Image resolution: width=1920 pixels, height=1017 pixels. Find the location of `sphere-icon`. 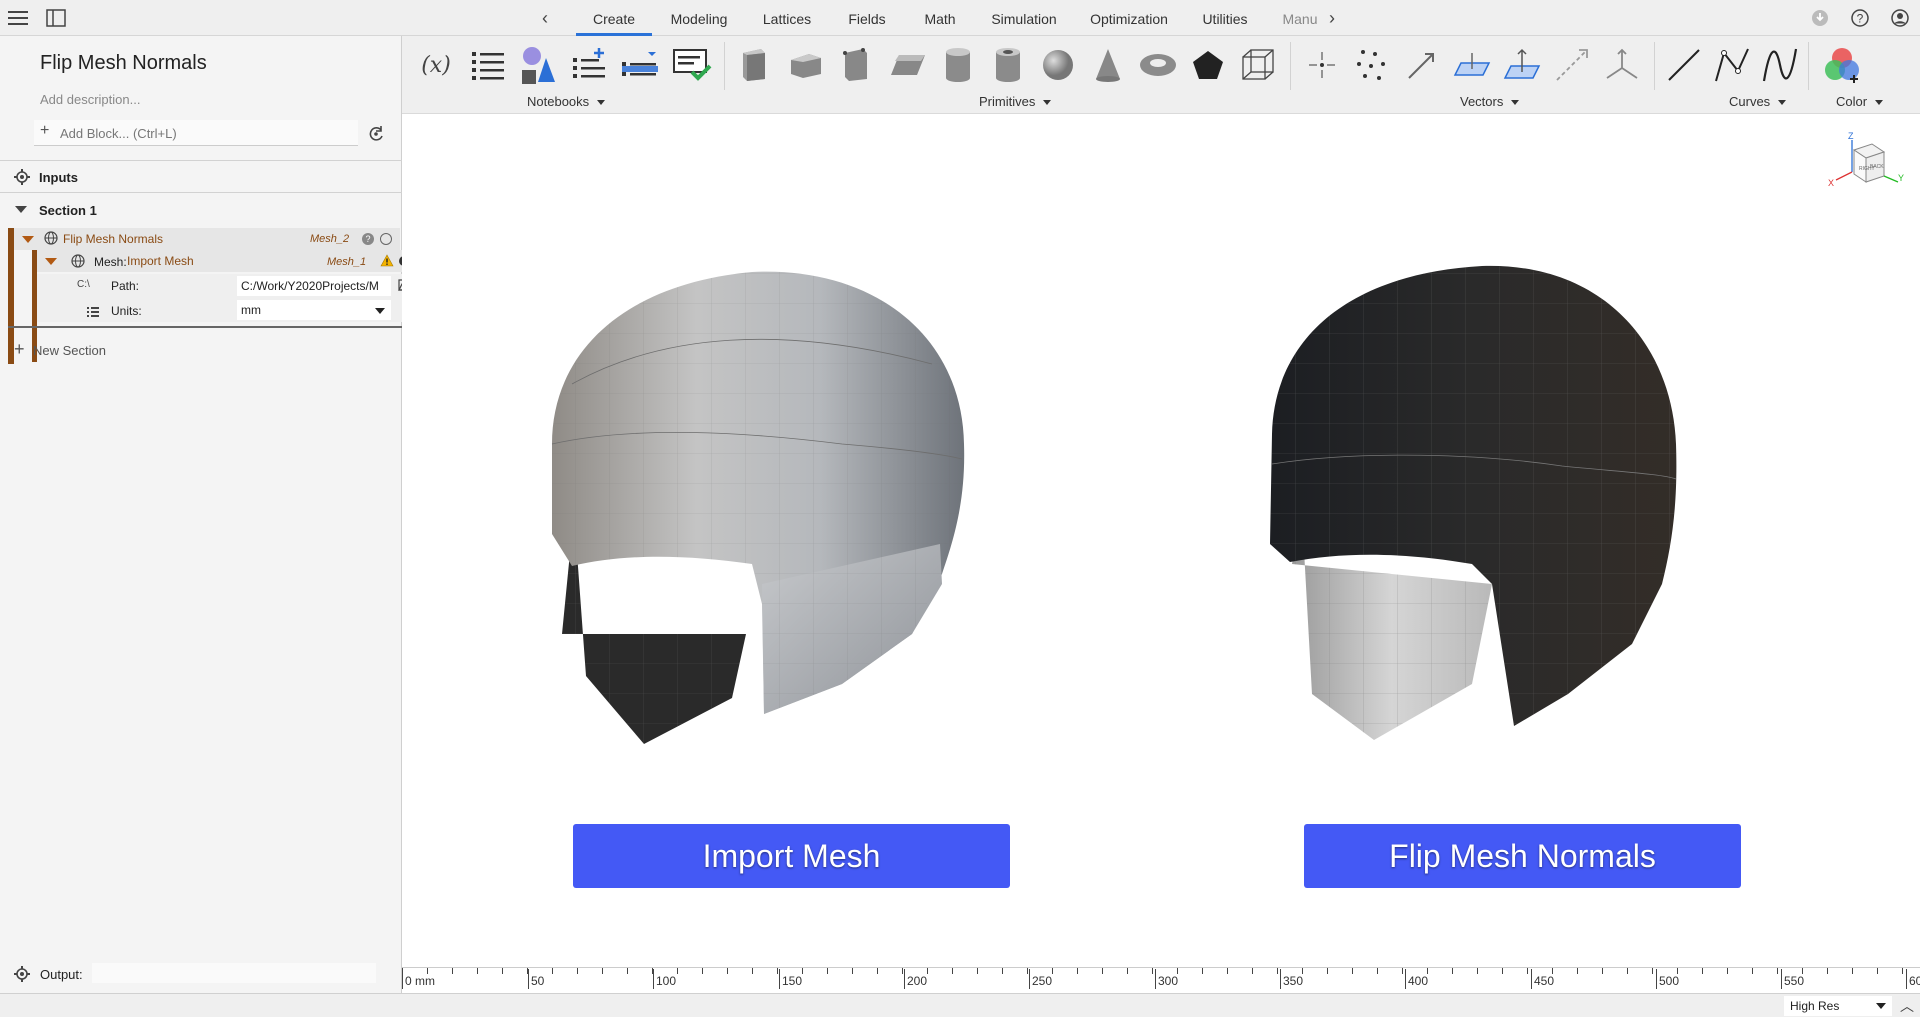

sphere-icon is located at coordinates (1058, 65).